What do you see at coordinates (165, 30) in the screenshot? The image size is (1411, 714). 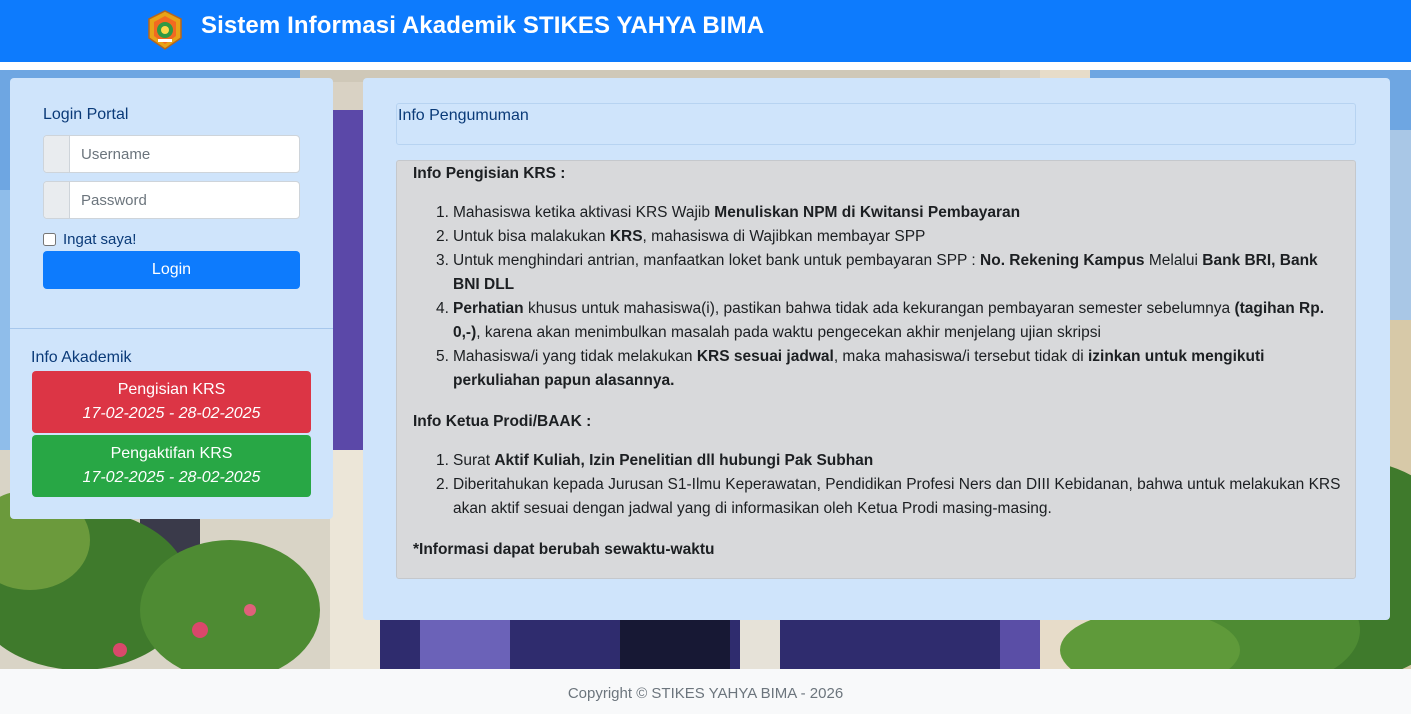 I see `campus-crest-logo` at bounding box center [165, 30].